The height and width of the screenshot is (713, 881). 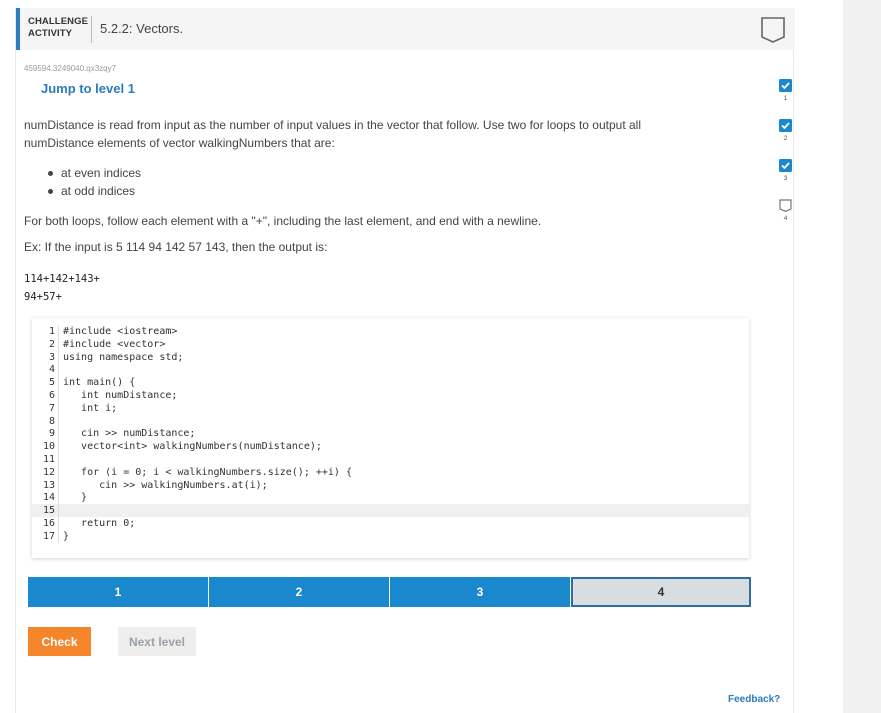 I want to click on code-line: 6 int numDistance;, so click(x=390, y=395).